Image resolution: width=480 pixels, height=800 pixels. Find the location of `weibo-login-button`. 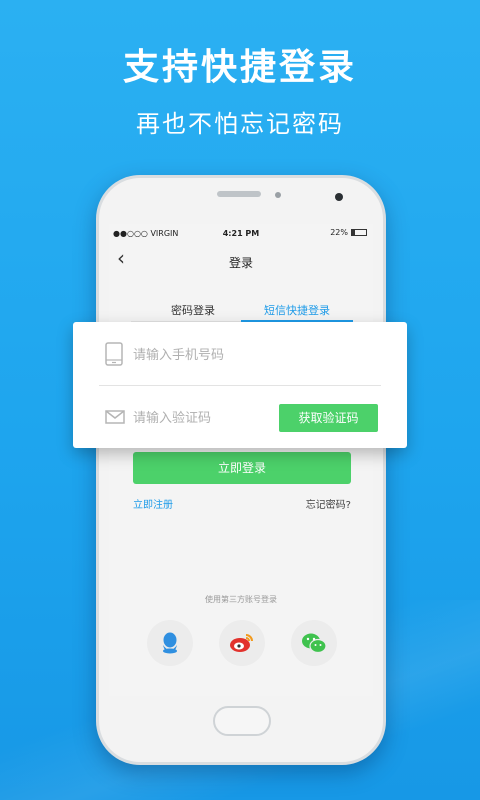

weibo-login-button is located at coordinates (242, 643).